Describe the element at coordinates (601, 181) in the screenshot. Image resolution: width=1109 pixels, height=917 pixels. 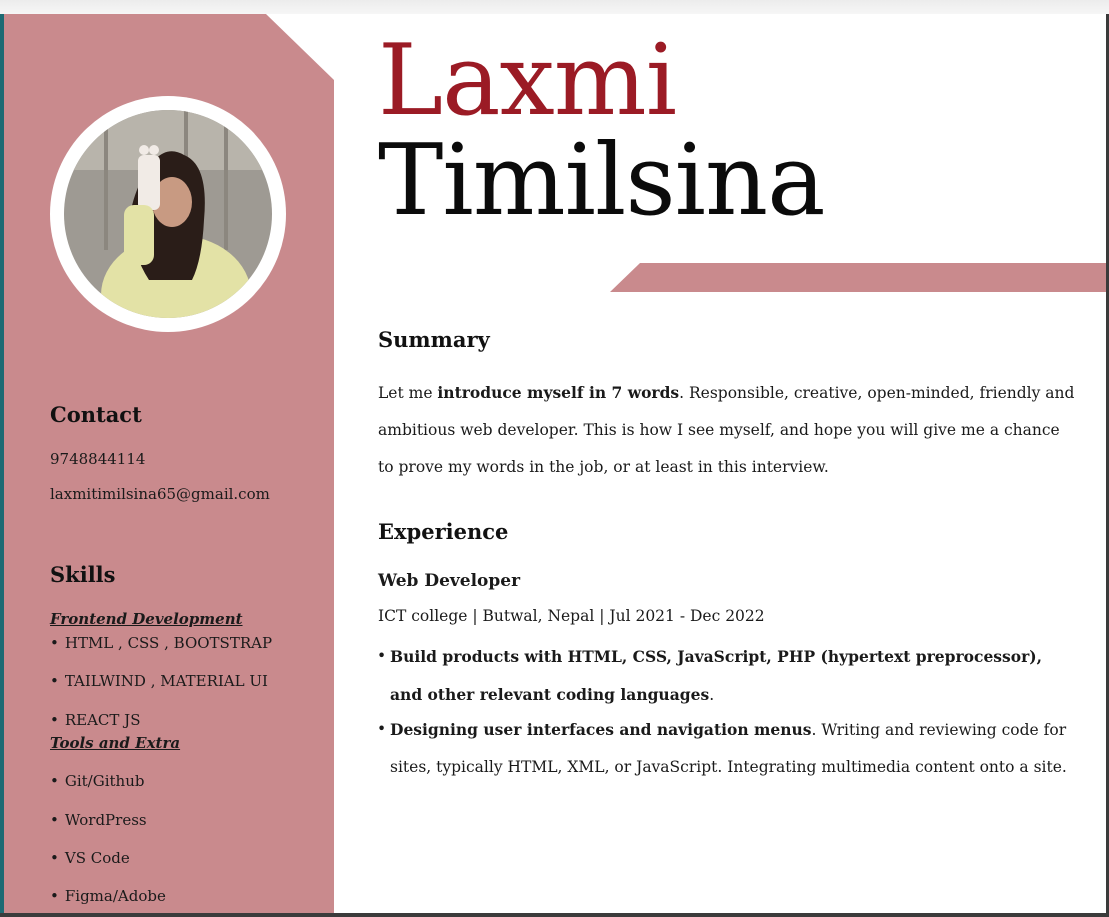
I see `last-name: Timilsina` at that location.